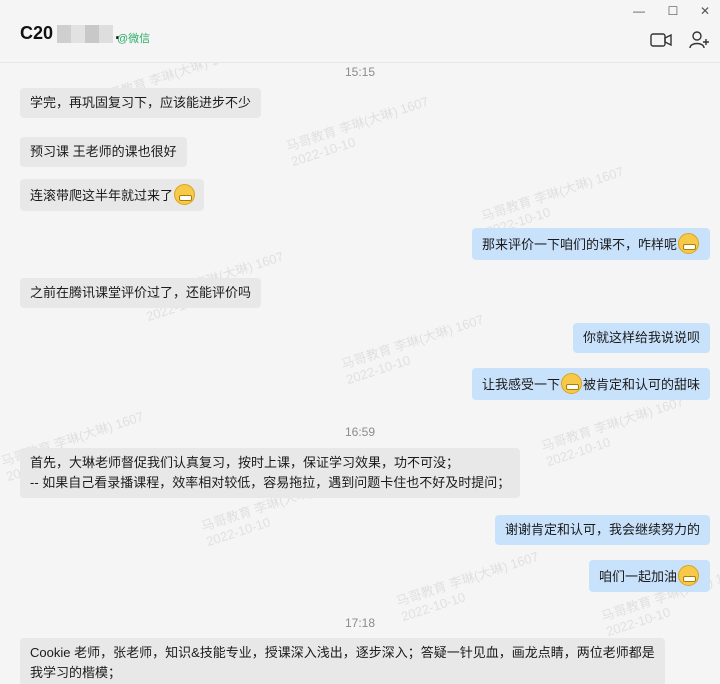 The image size is (720, 684). I want to click on close-button: ✕, so click(705, 11).